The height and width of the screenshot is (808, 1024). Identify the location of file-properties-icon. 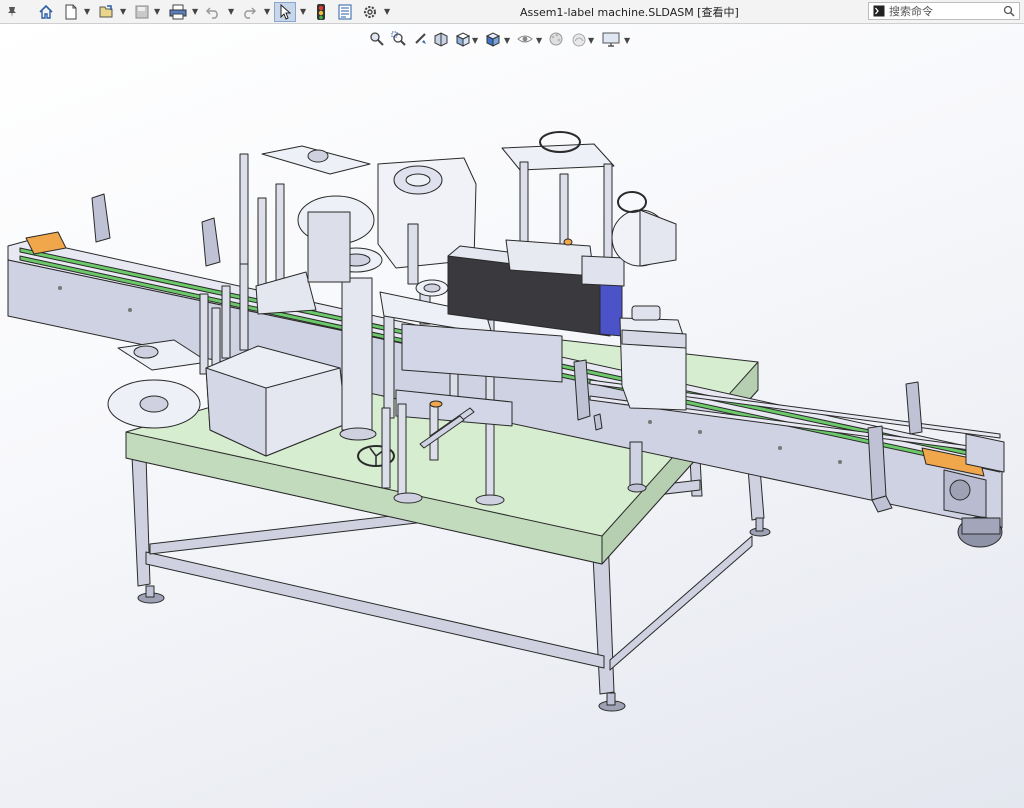
(345, 12).